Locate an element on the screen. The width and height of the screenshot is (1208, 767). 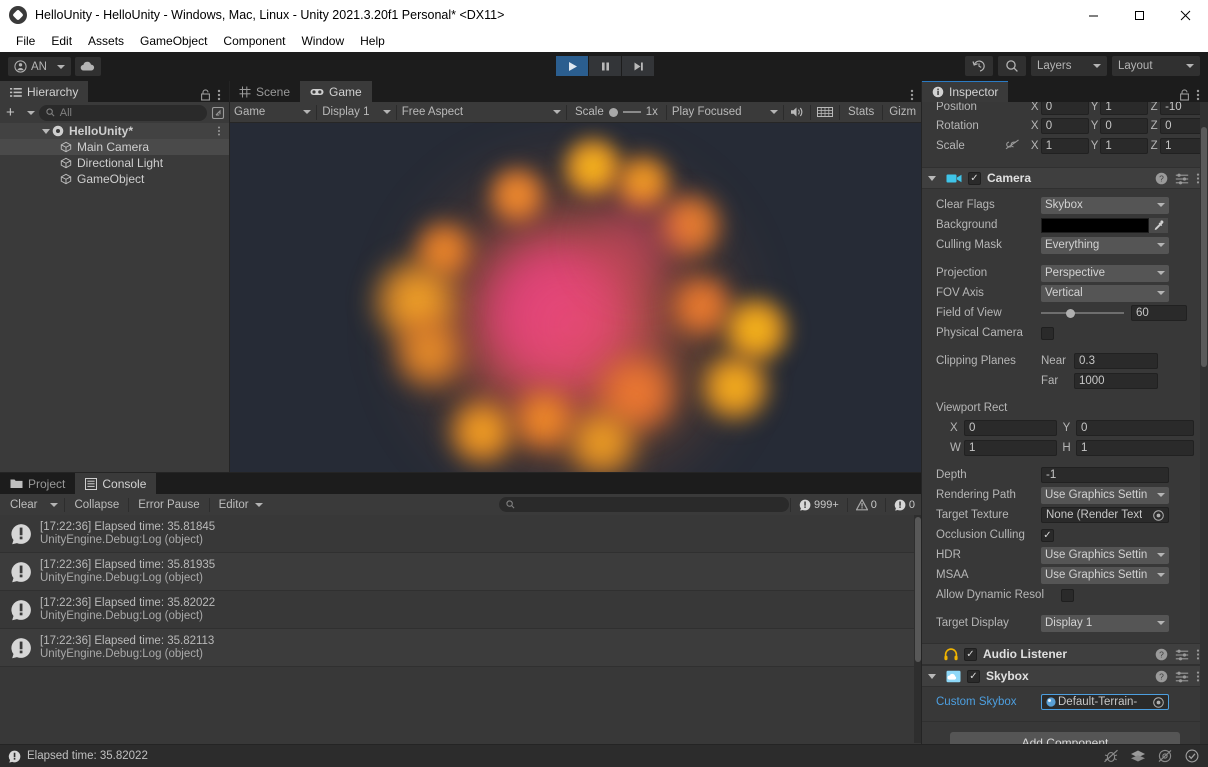
clear-flags-dropdown: Skybox is located at coordinates (1105, 205).